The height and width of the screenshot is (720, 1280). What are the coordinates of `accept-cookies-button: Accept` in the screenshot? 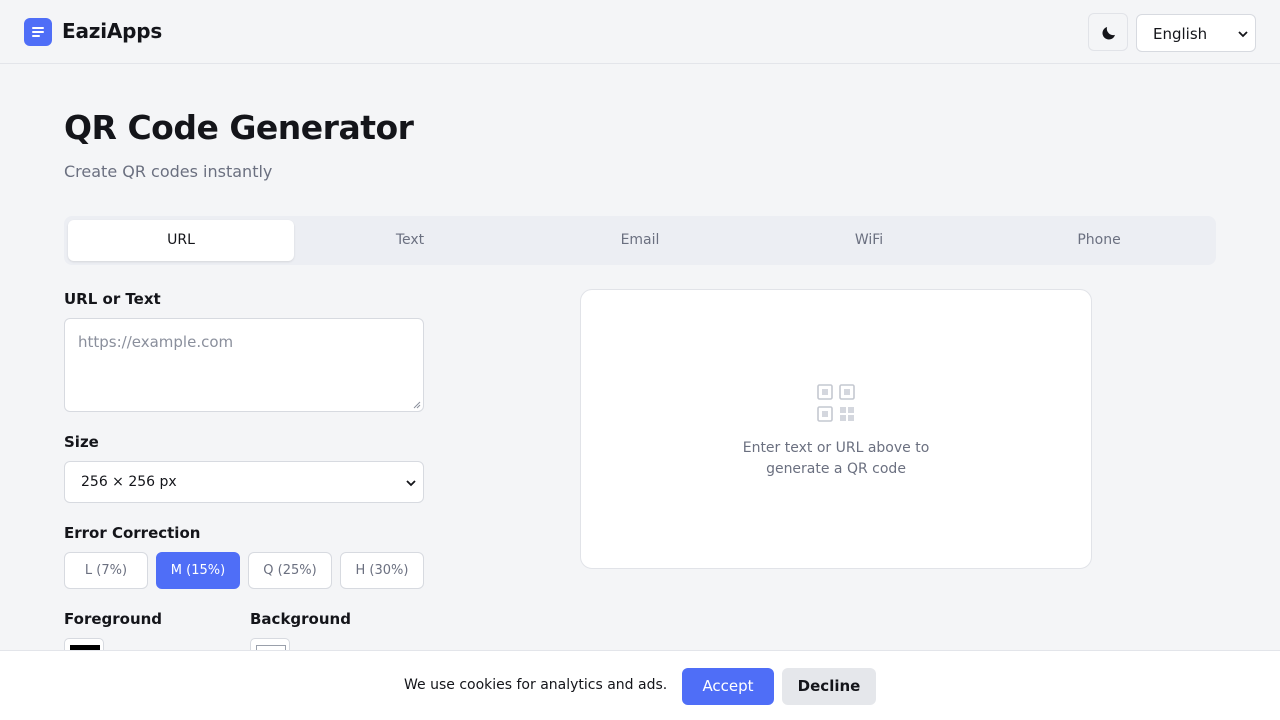 It's located at (728, 686).